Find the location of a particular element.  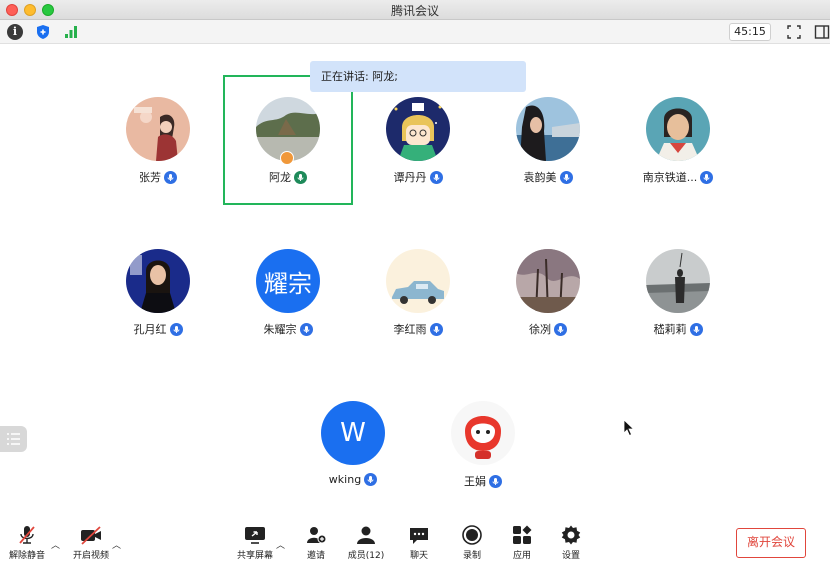

record-icon is located at coordinates (472, 535).